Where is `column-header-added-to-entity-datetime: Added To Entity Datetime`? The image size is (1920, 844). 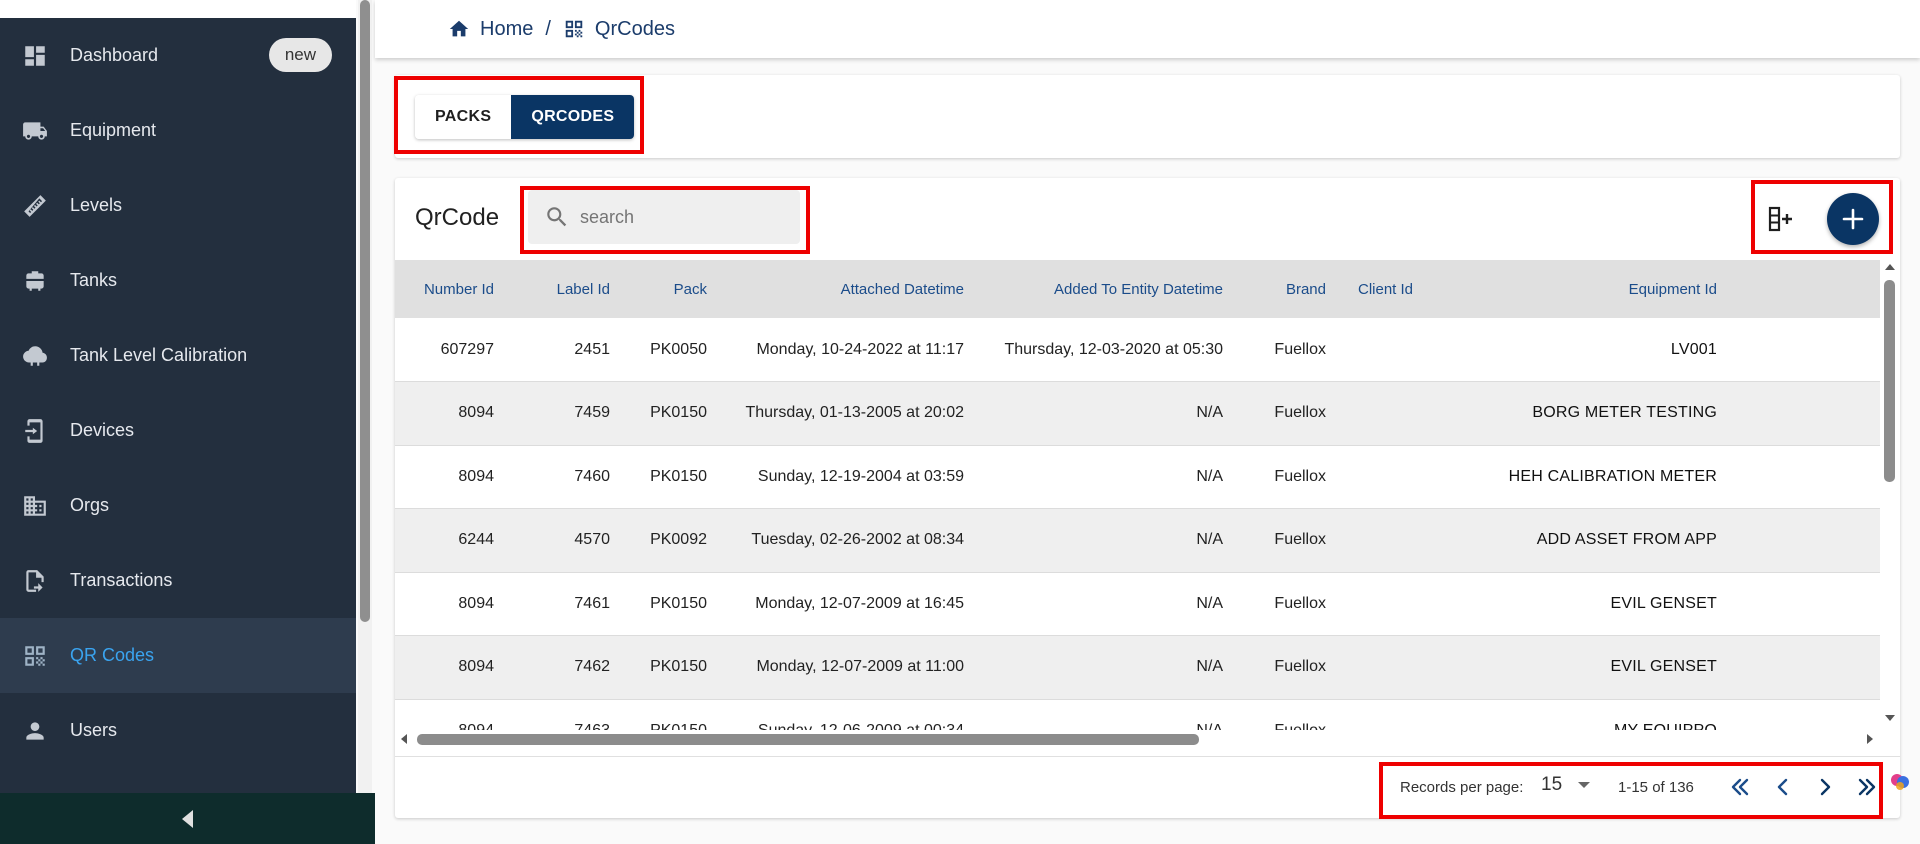 column-header-added-to-entity-datetime: Added To Entity Datetime is located at coordinates (1109, 289).